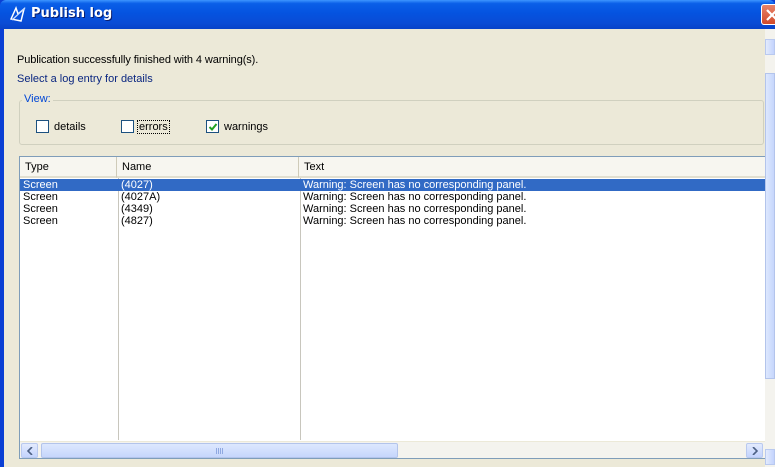 The width and height of the screenshot is (775, 467). I want to click on checkmark-icon, so click(213, 127).